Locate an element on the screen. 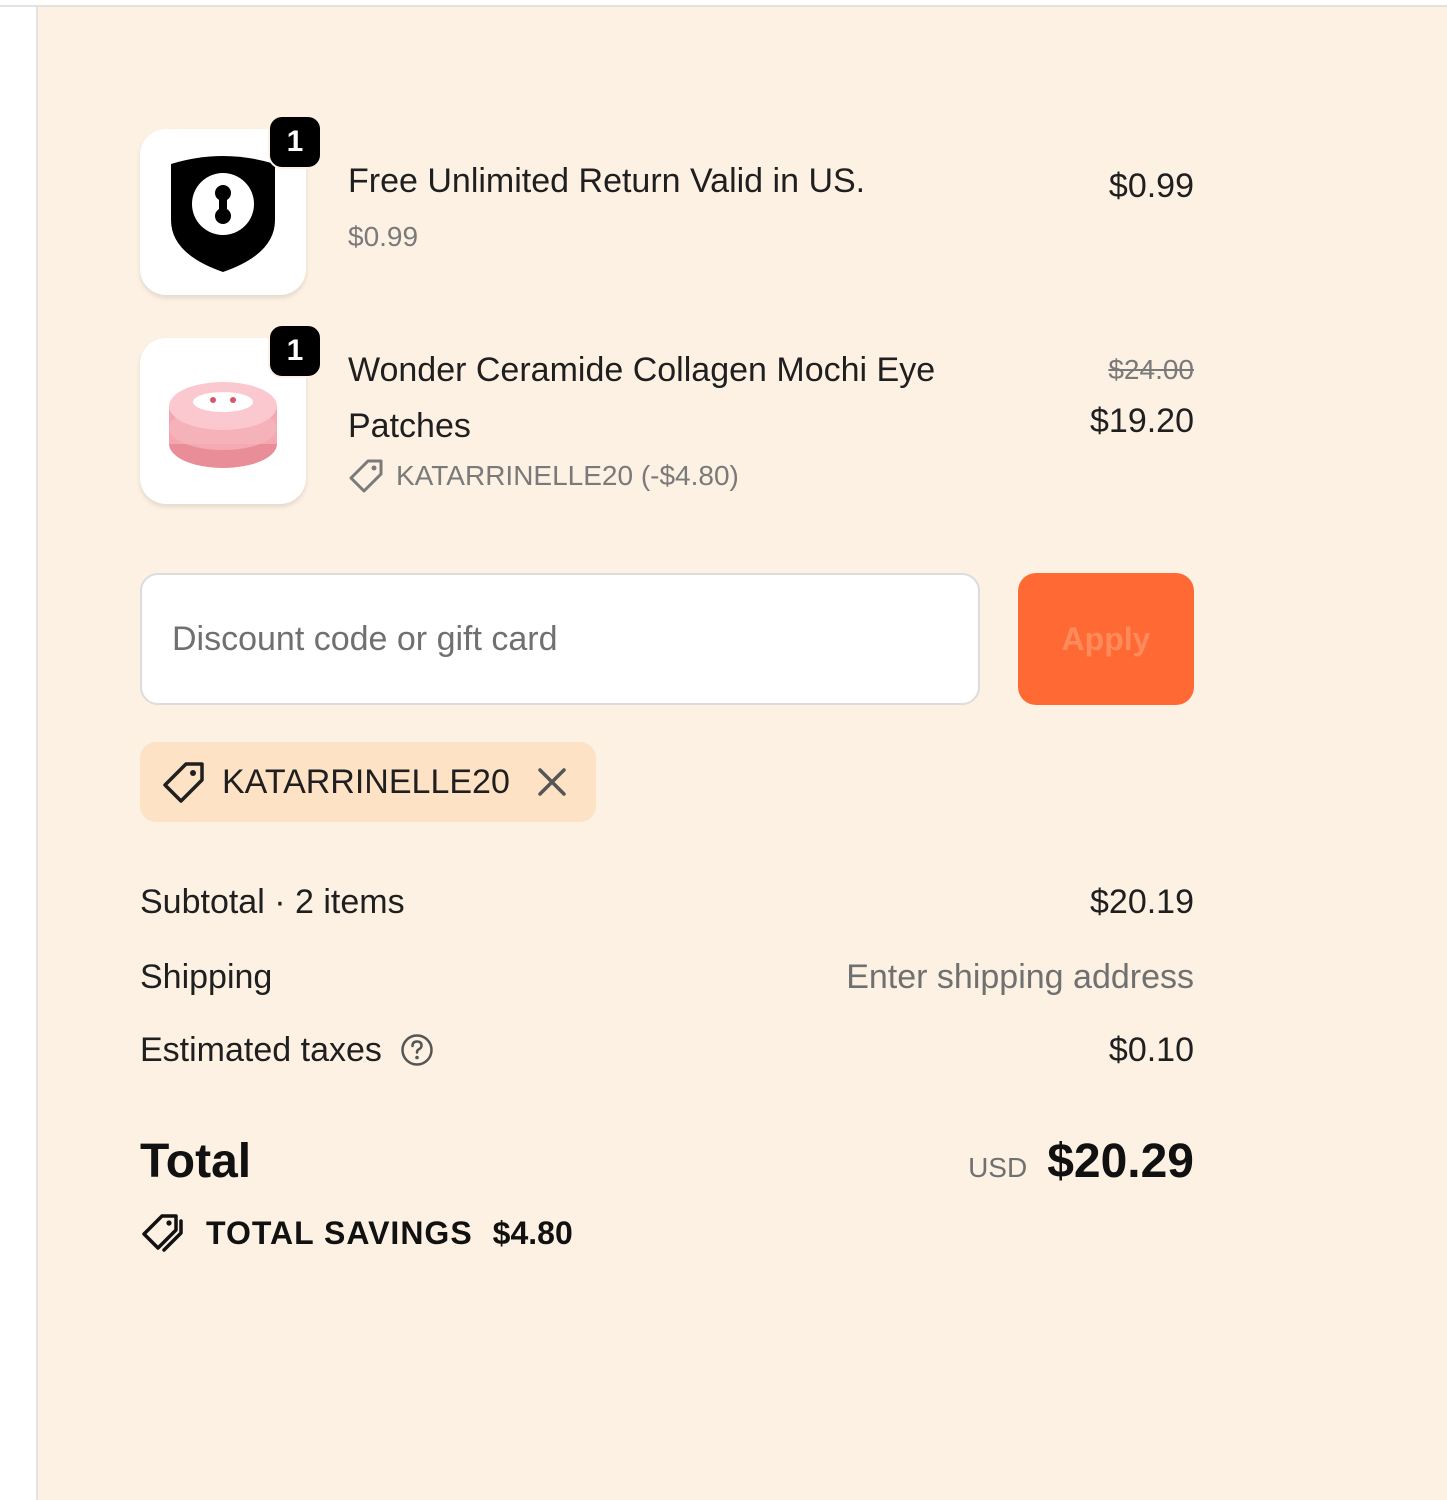  taxes-label: Estimated taxes is located at coordinates (287, 1050).